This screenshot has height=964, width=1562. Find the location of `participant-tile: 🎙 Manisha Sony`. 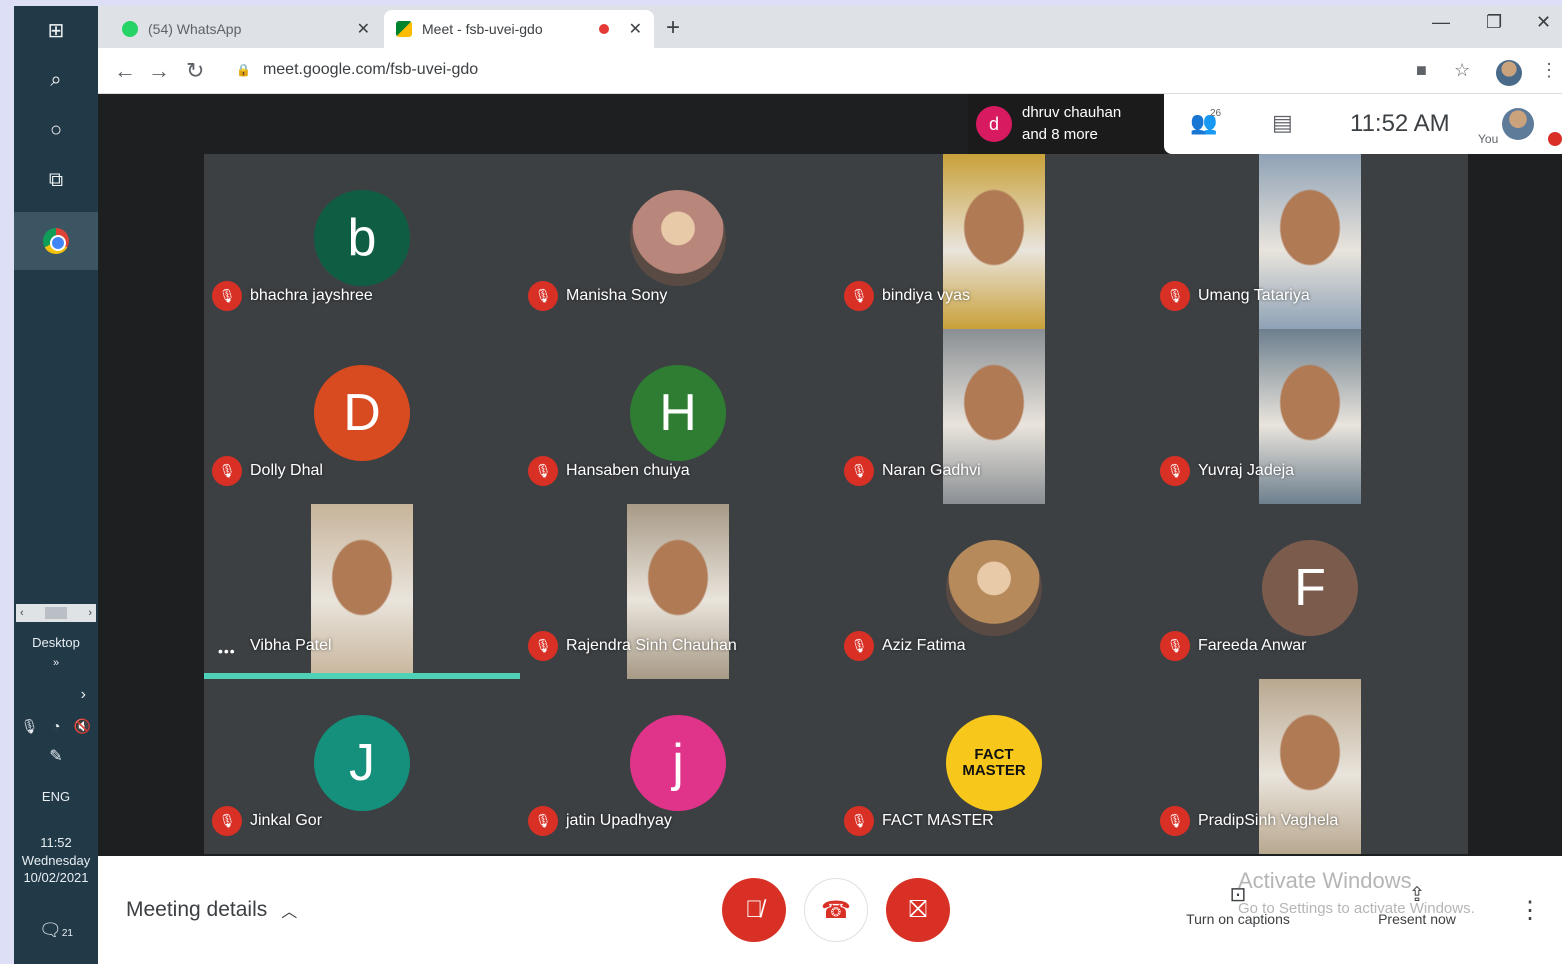

participant-tile: 🎙 Manisha Sony is located at coordinates (678, 241).